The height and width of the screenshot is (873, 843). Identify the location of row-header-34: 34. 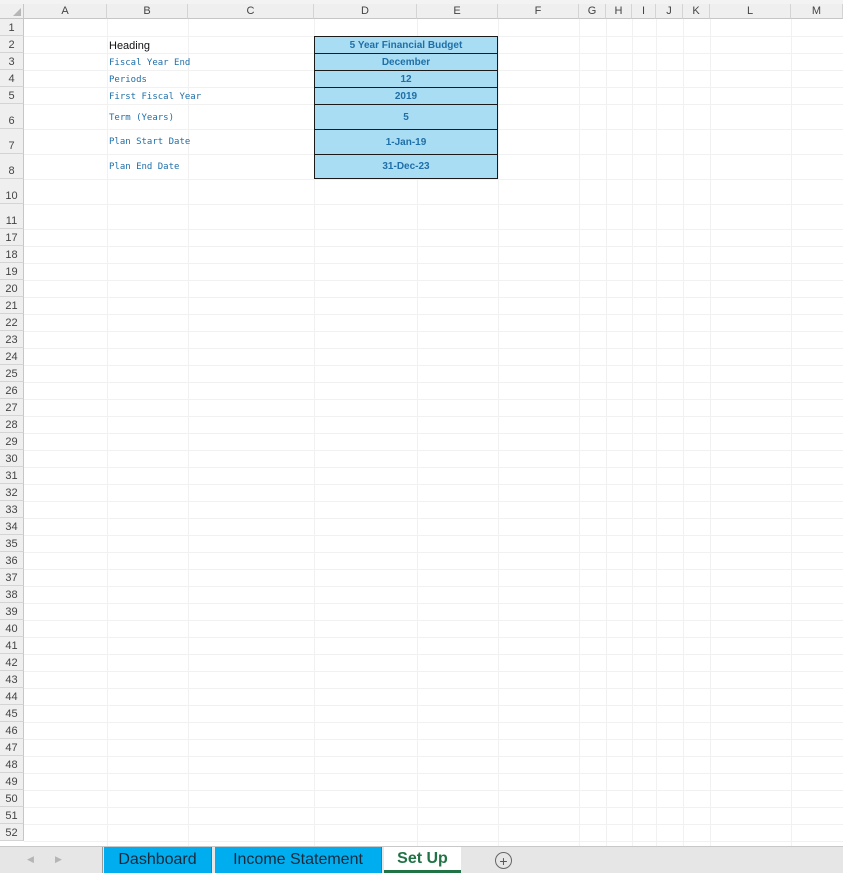
(12, 526).